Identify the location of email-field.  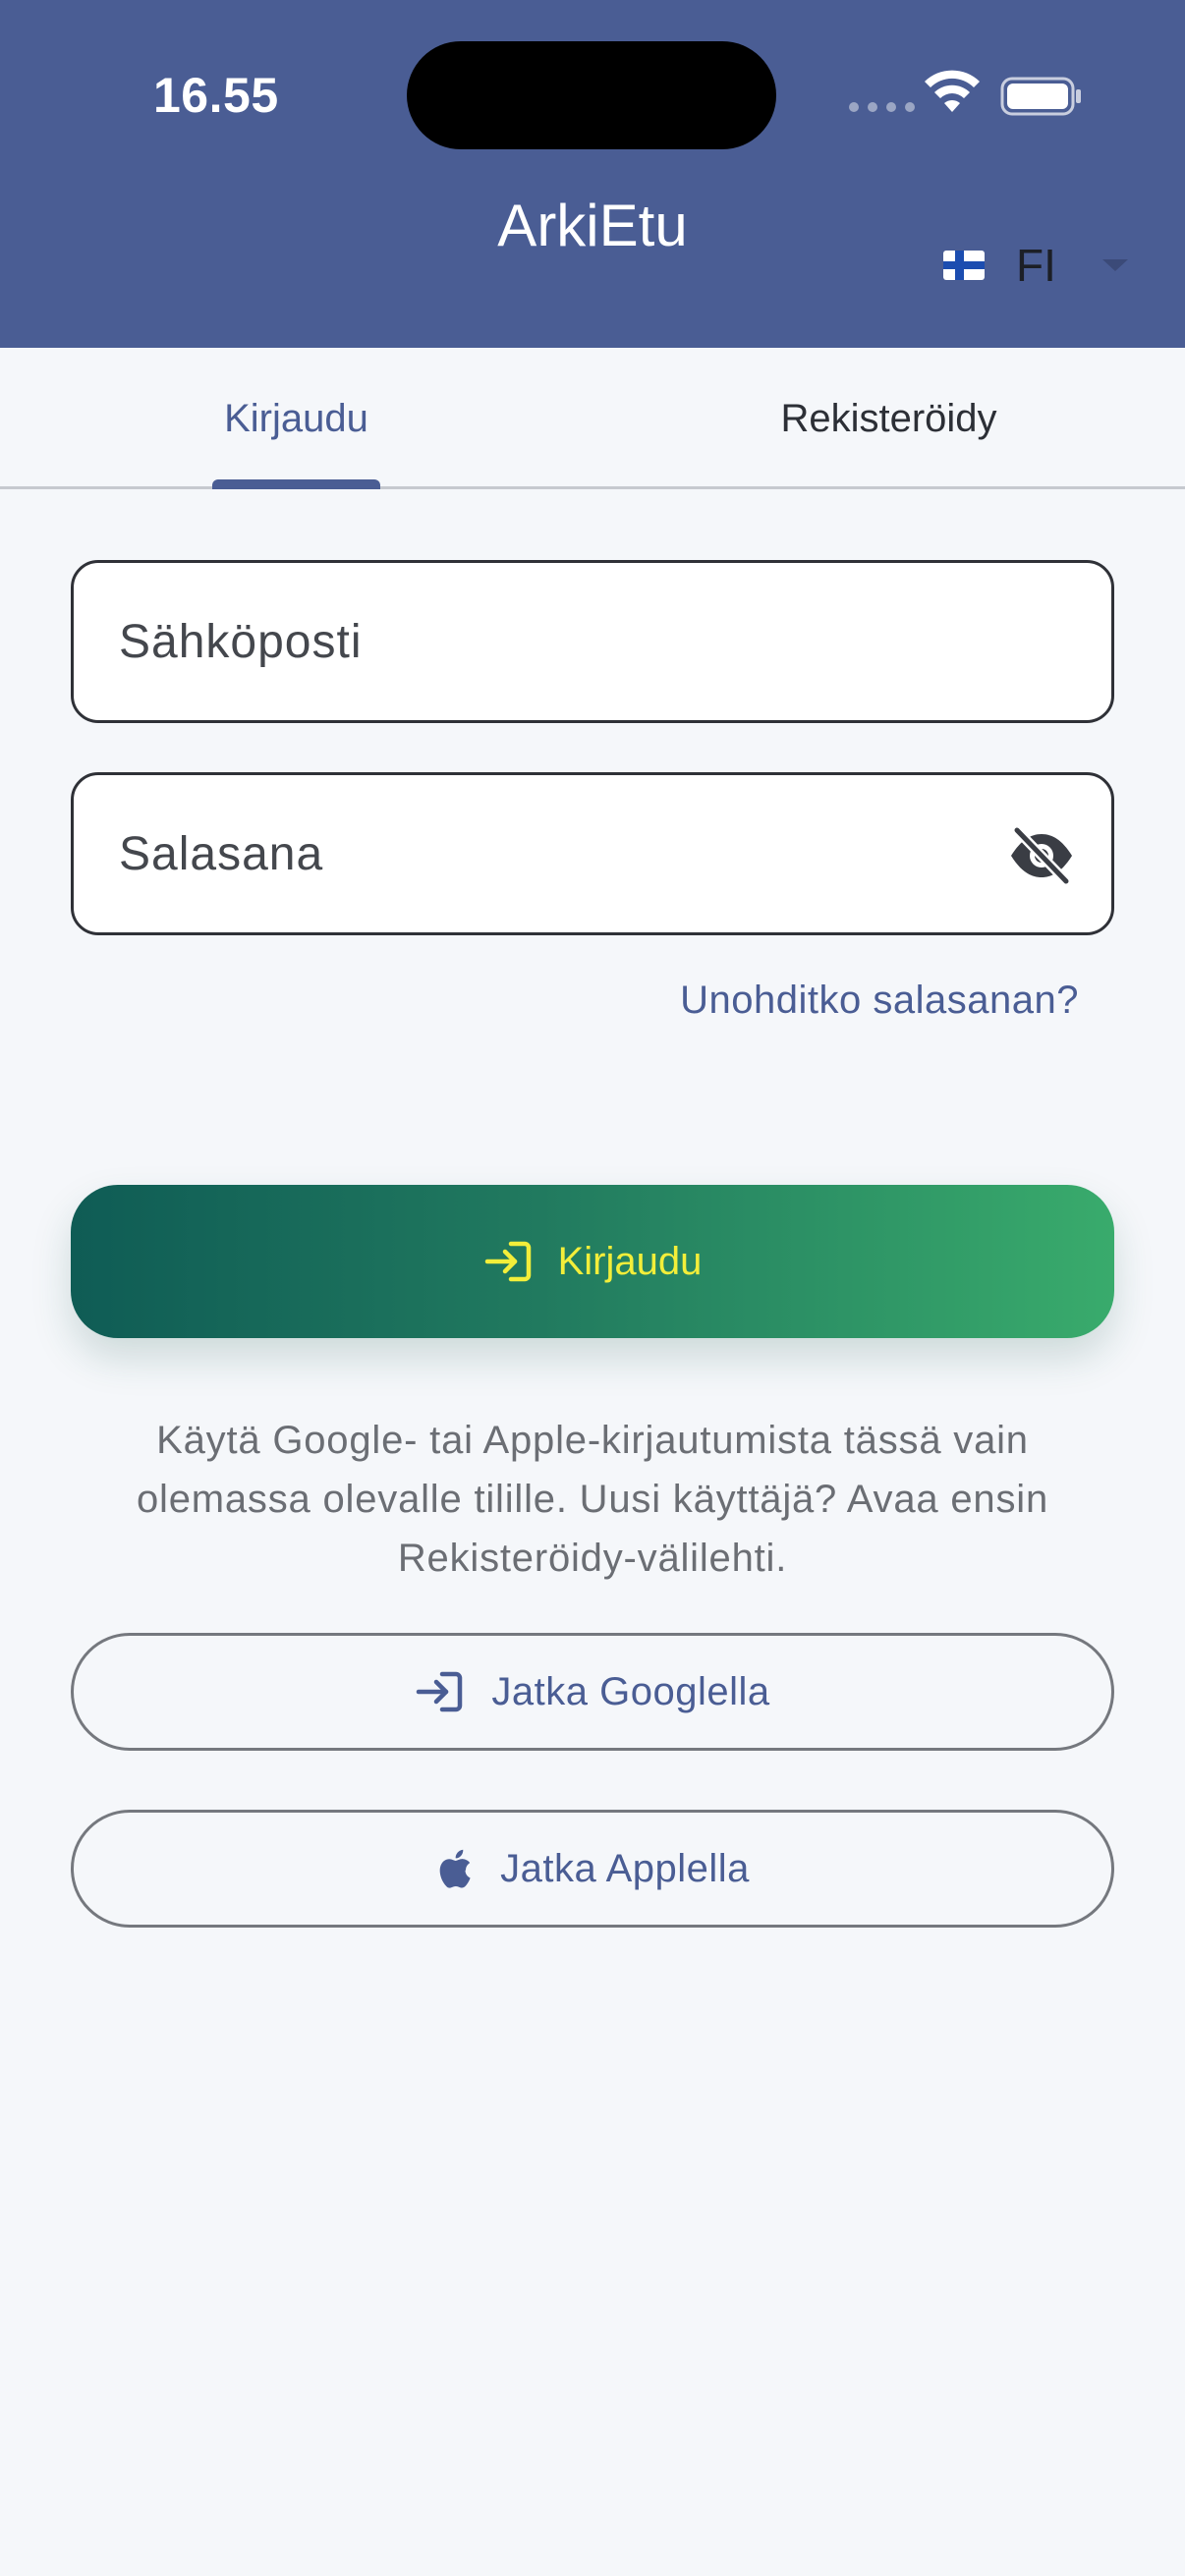
(592, 641).